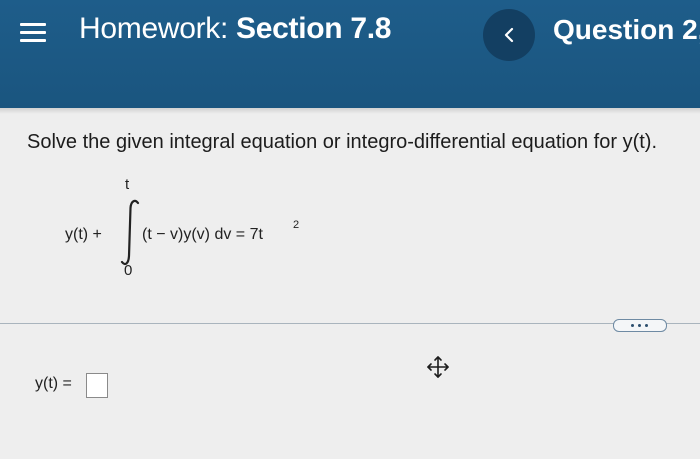 The width and height of the screenshot is (700, 459). Describe the element at coordinates (130, 232) in the screenshot. I see `integral-sign-icon` at that location.